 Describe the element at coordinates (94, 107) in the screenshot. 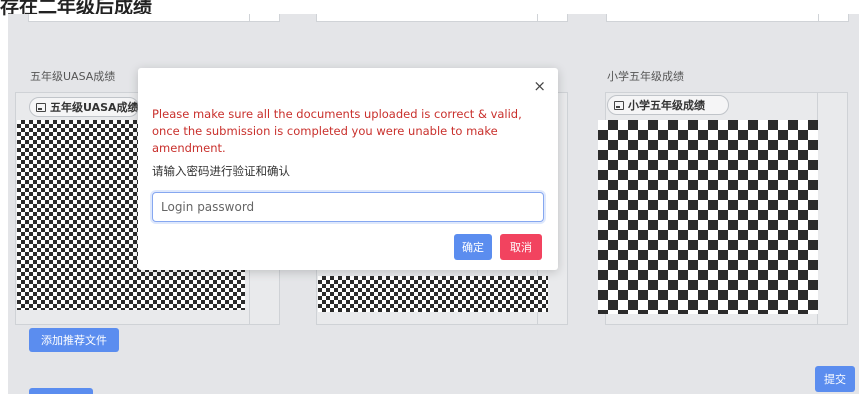

I see `file-tag-label: 五年级UASA成绩` at that location.